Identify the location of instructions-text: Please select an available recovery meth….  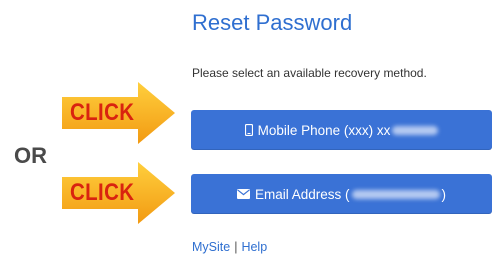
(309, 73).